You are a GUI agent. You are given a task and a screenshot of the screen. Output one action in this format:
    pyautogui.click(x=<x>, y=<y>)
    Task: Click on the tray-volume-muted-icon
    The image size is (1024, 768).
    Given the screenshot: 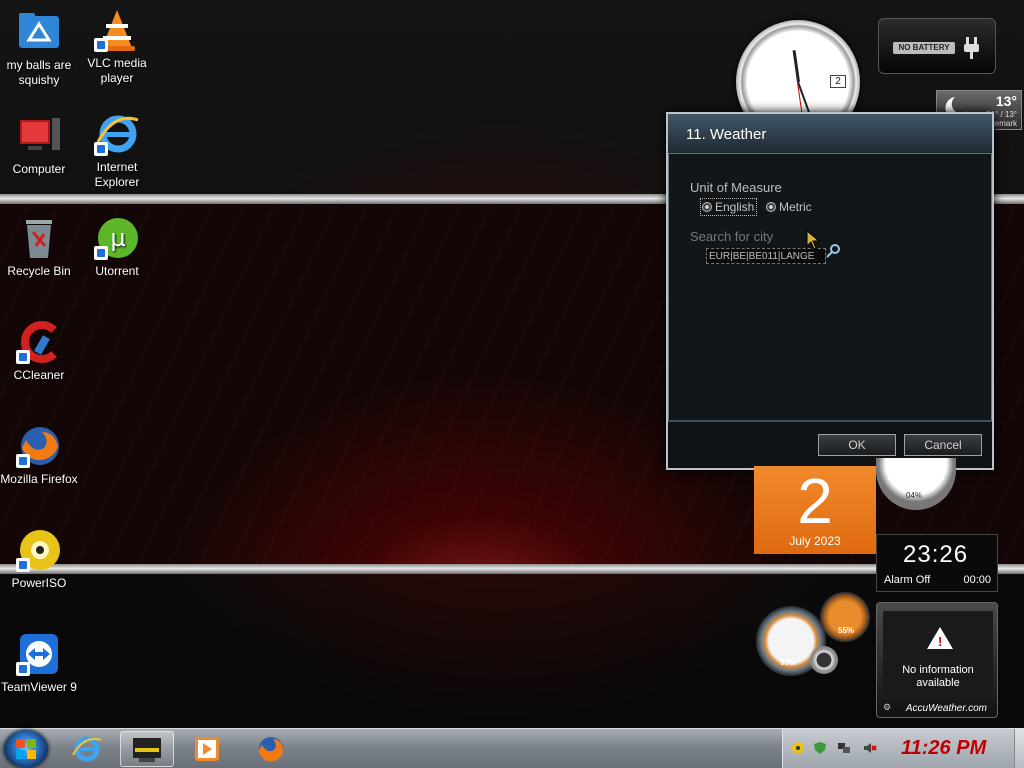 What is the action you would take?
    pyautogui.click(x=870, y=748)
    